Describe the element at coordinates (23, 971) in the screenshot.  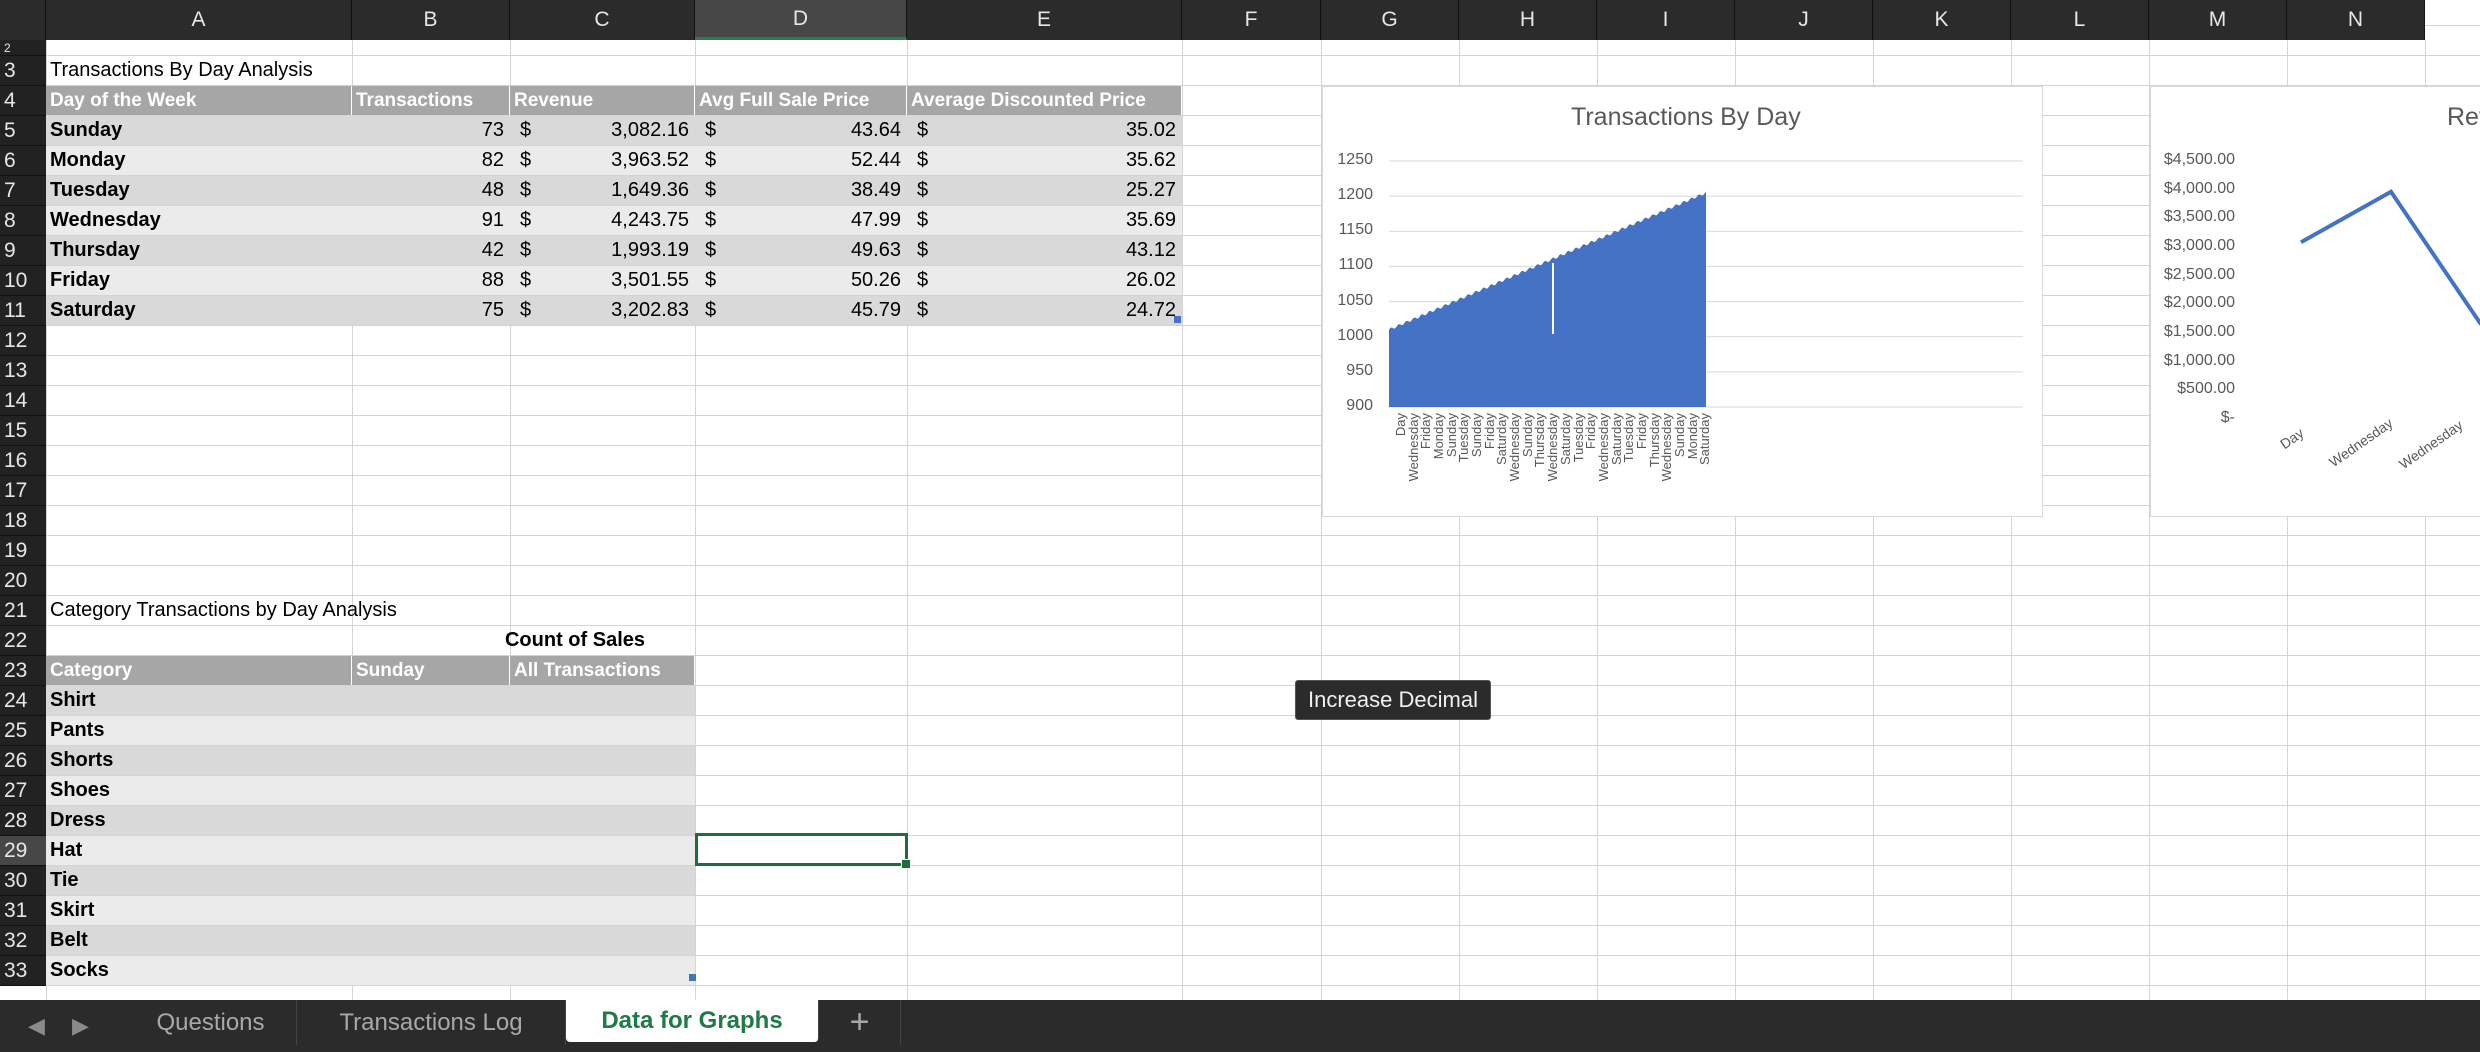
I see `row-header-33: 33` at that location.